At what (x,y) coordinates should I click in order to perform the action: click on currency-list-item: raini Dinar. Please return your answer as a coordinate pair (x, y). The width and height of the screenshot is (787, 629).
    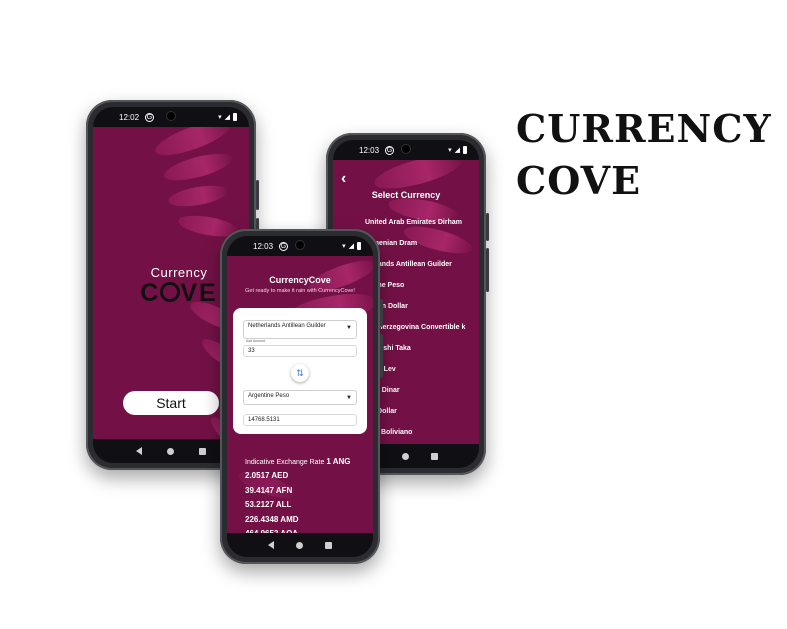
    Looking at the image, I should click on (422, 390).